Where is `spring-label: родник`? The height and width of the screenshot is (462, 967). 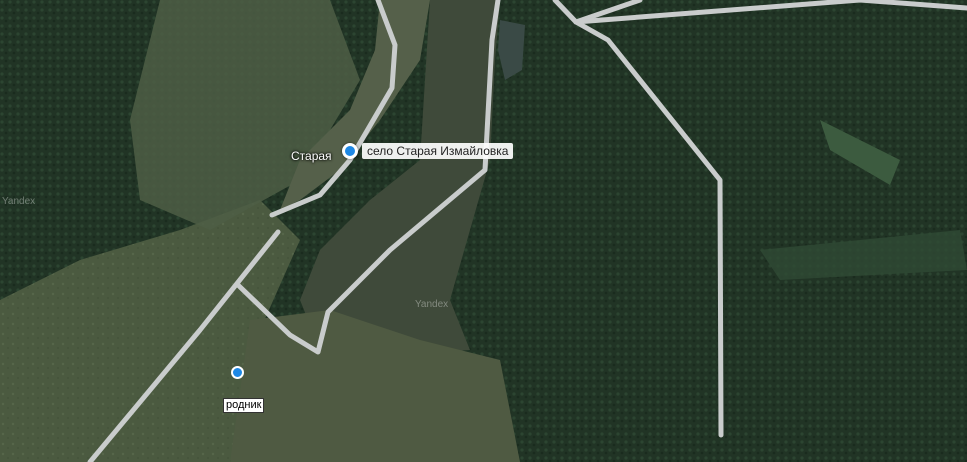
spring-label: родник is located at coordinates (244, 405).